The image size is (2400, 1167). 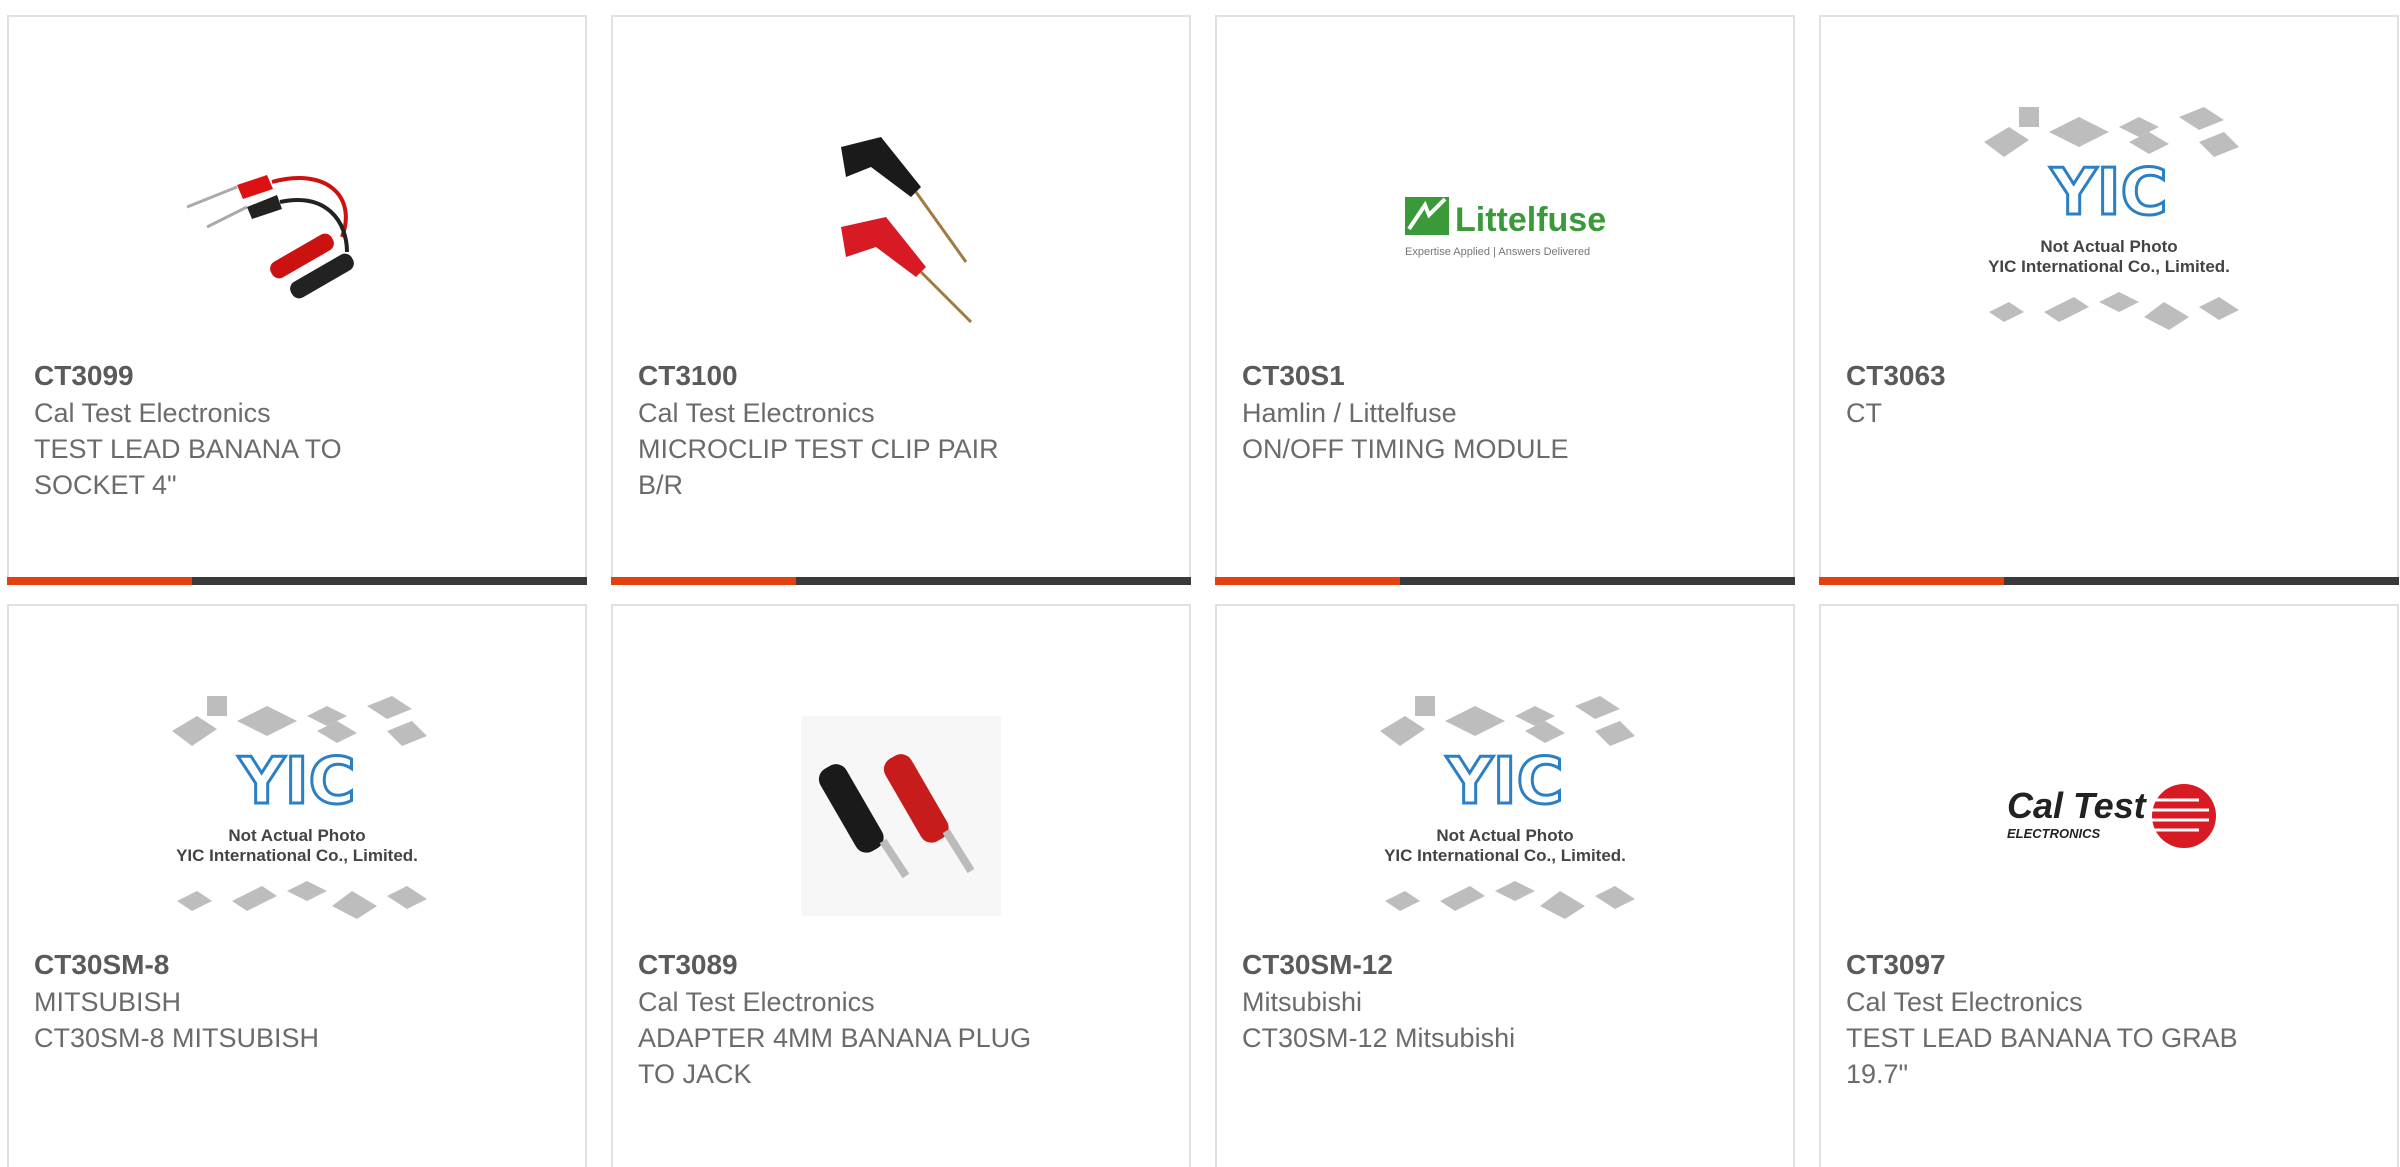 I want to click on manufacturer: Mitsubishi, so click(x=1302, y=1002).